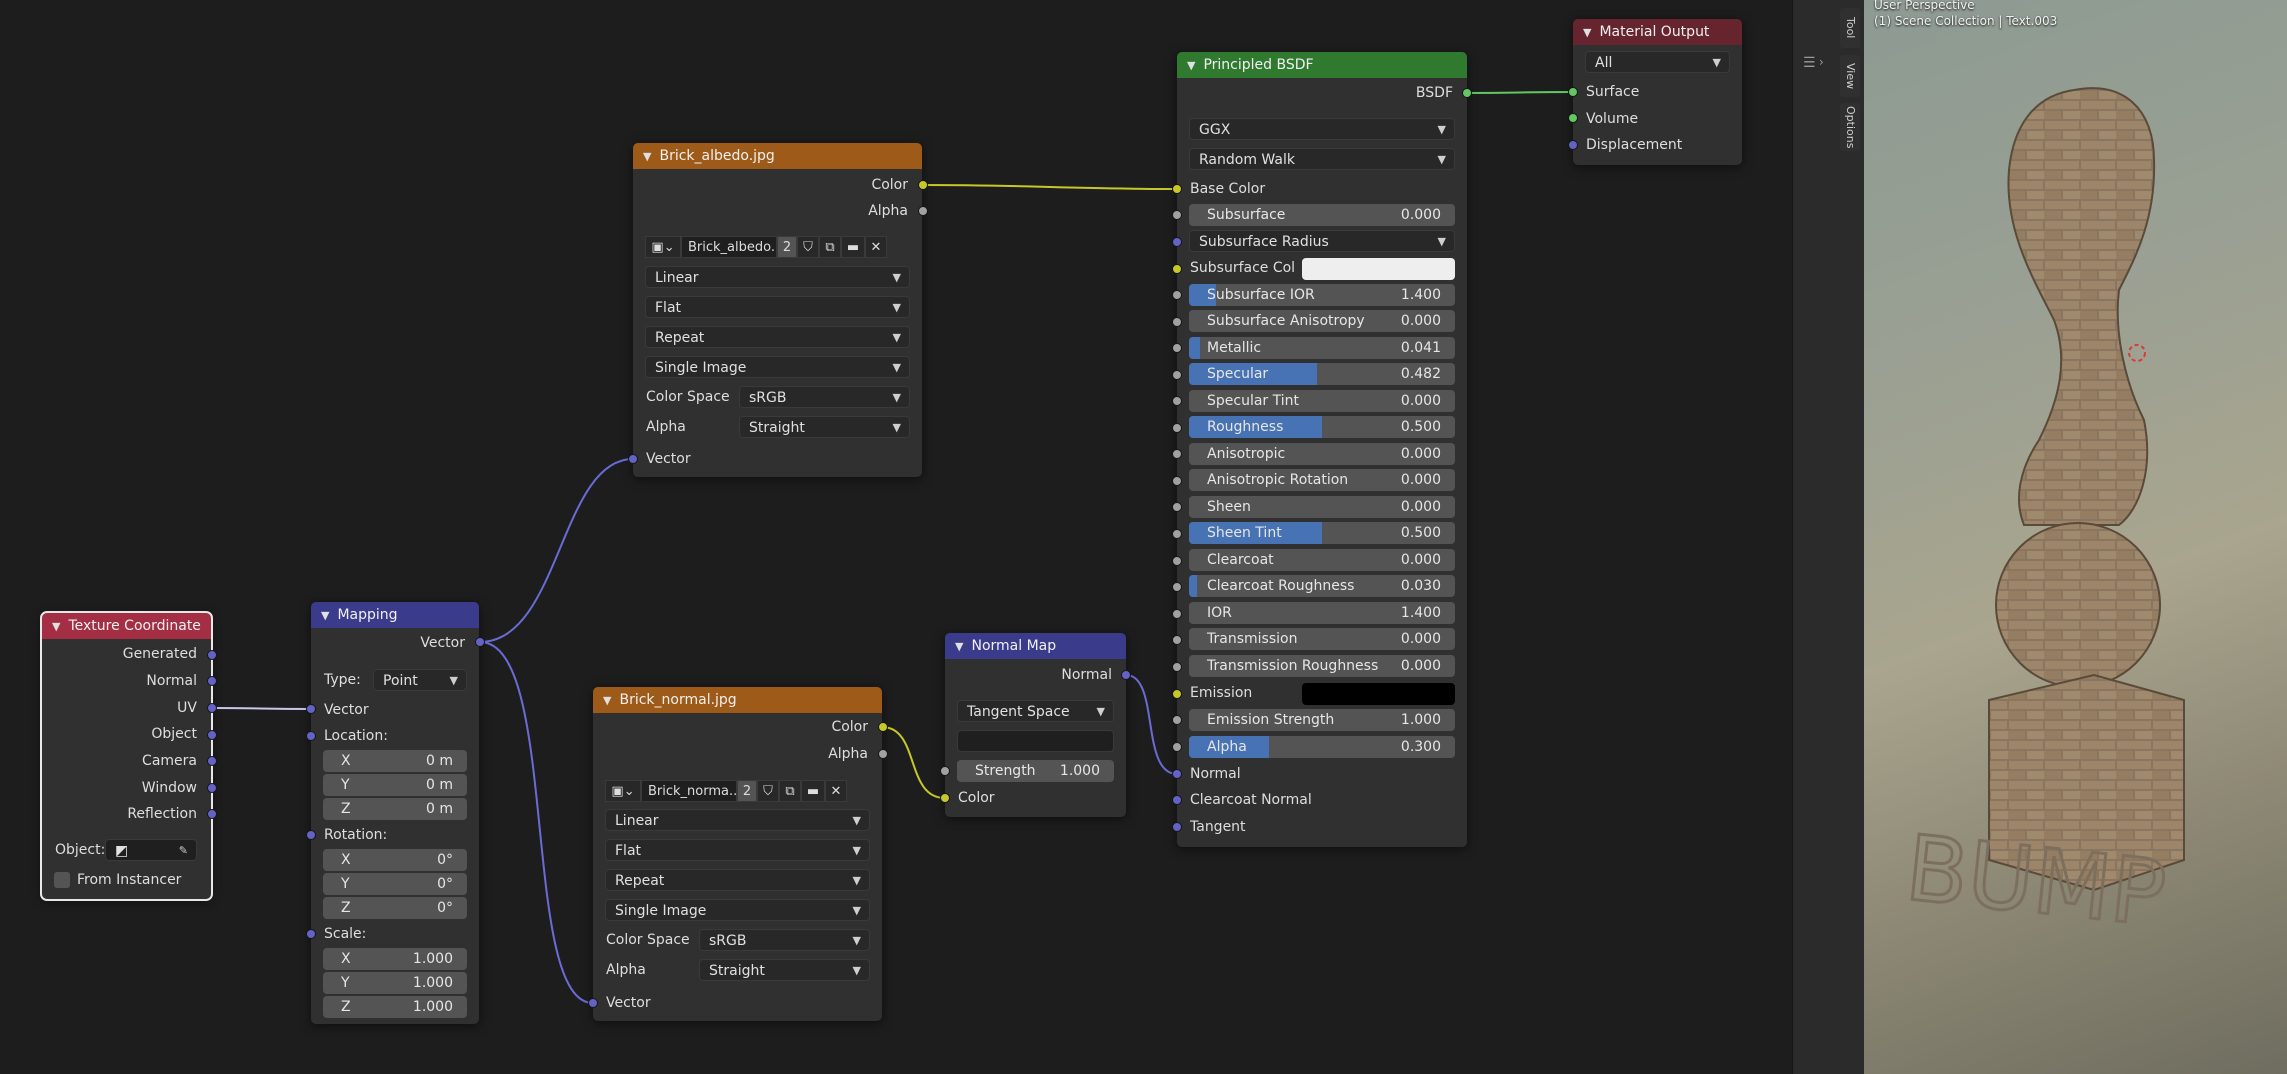  What do you see at coordinates (945, 798) in the screenshot?
I see `socket-normalmap-color` at bounding box center [945, 798].